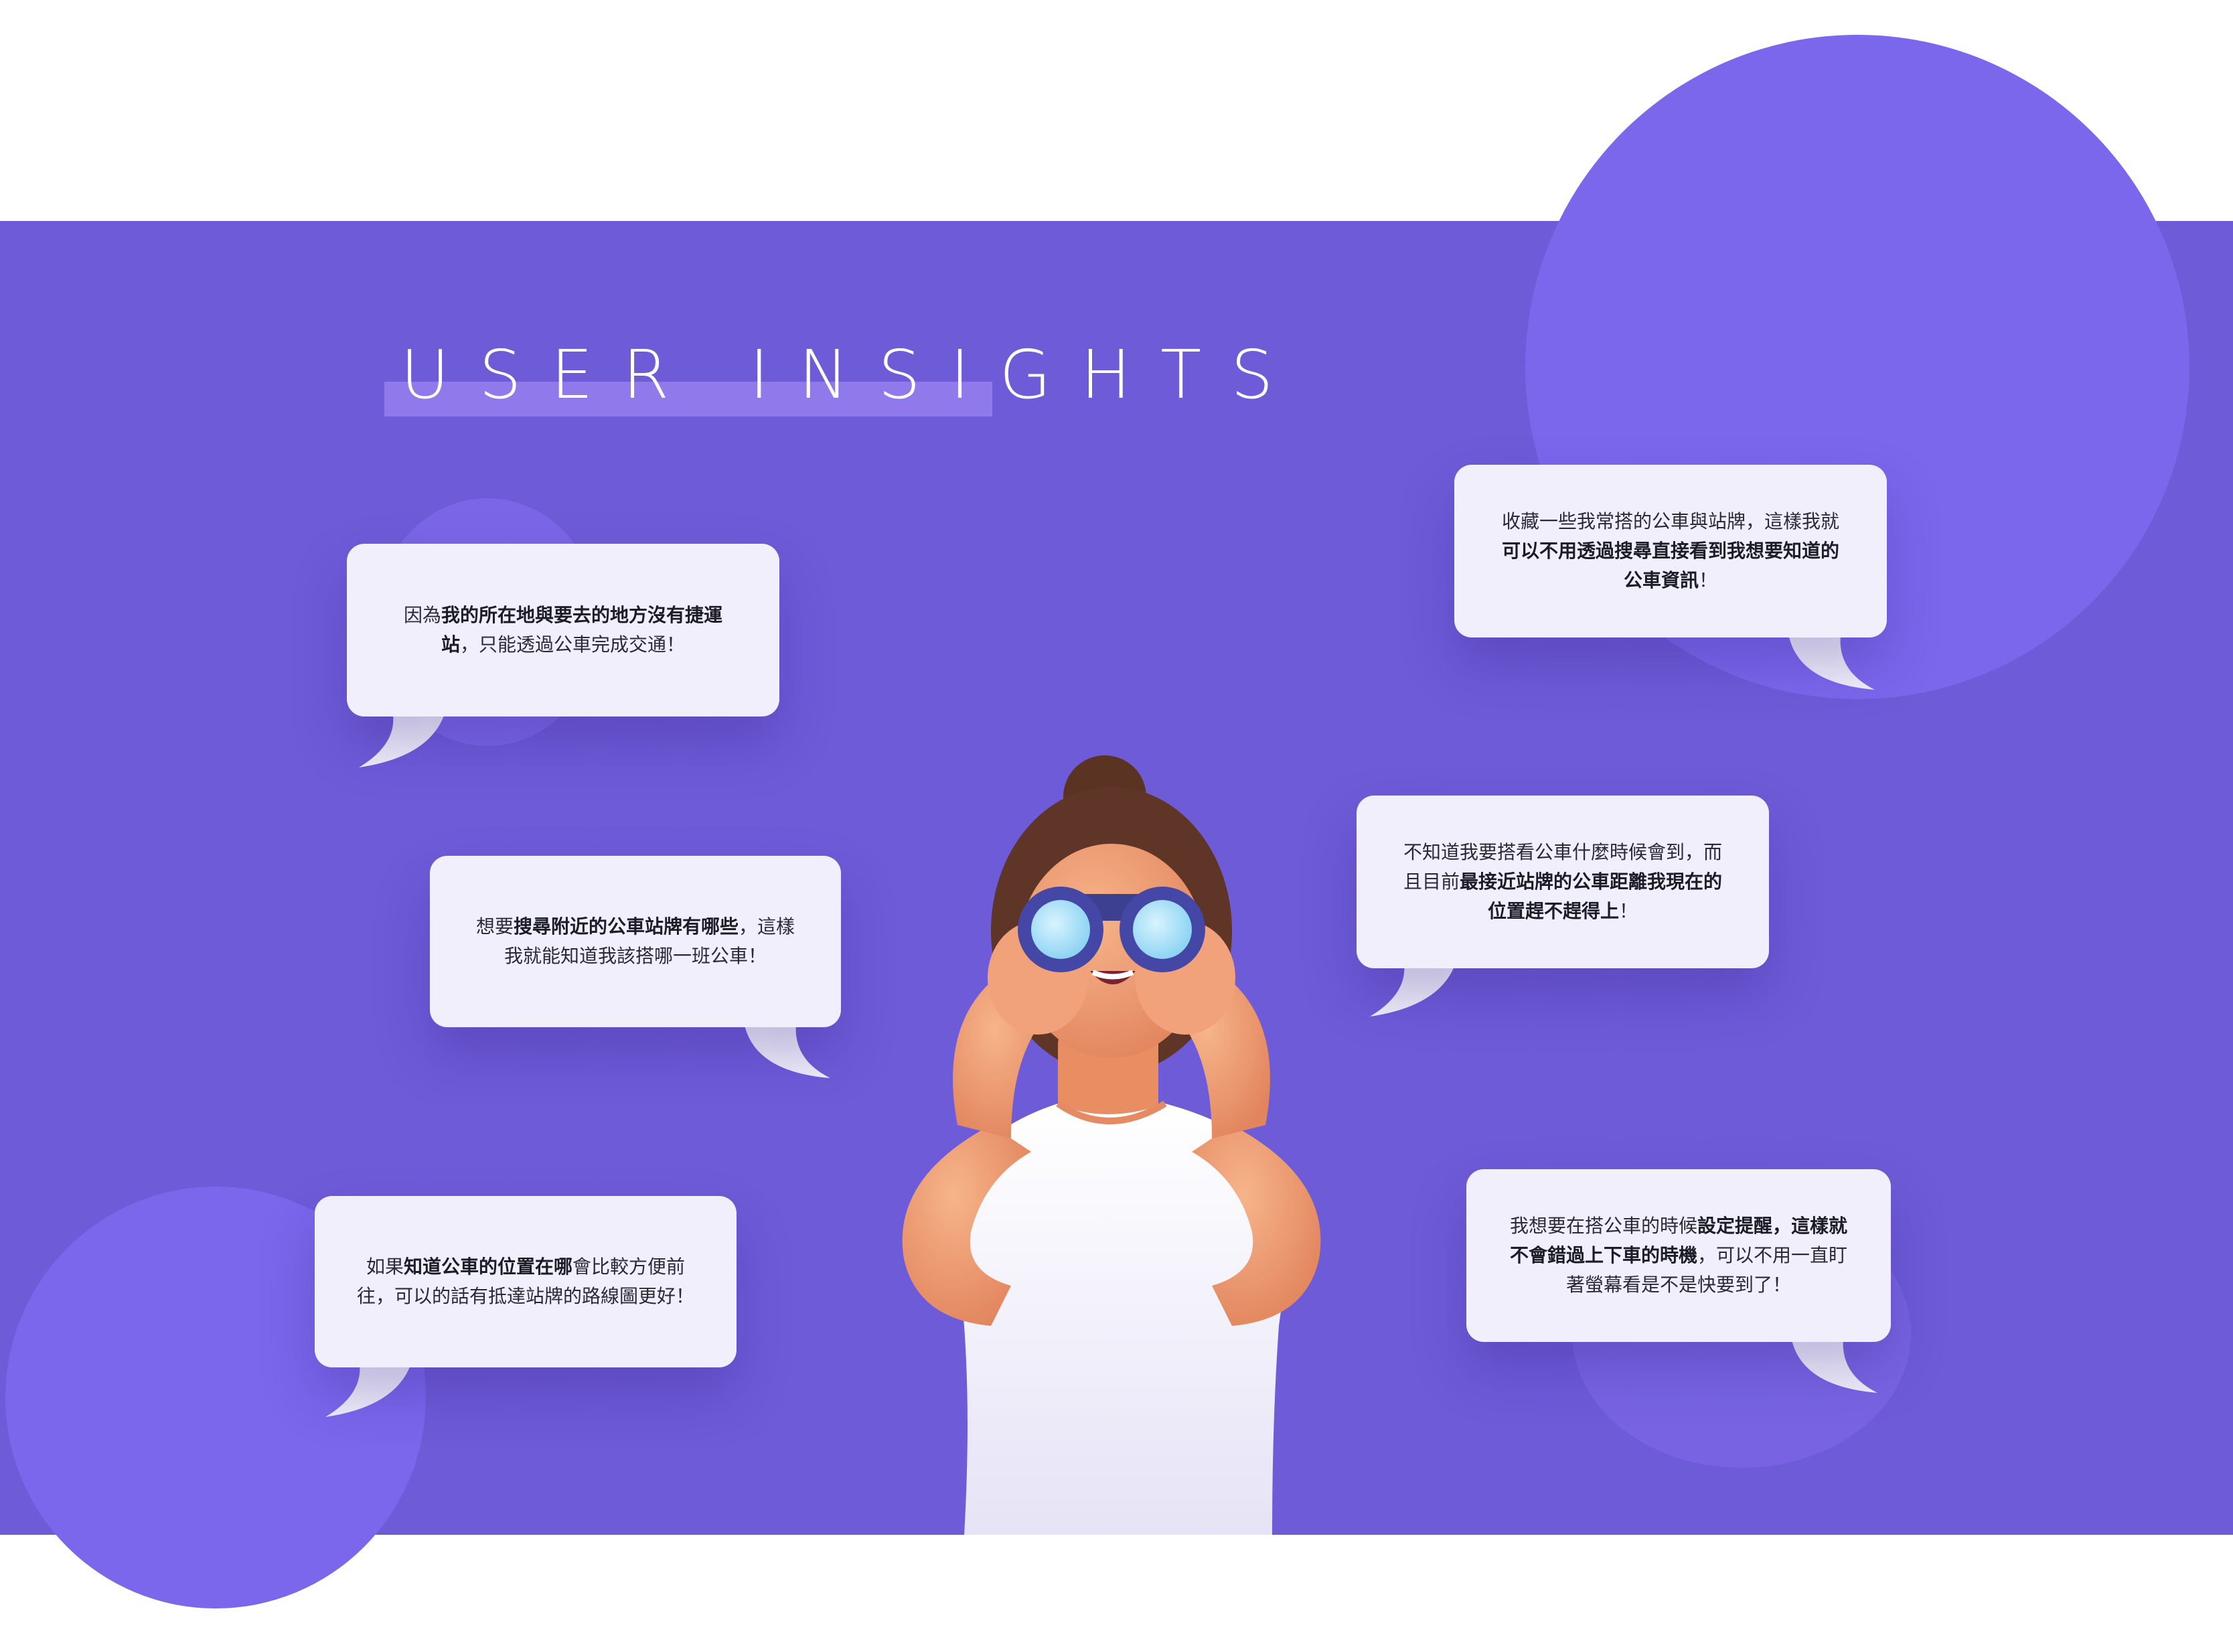 The image size is (2233, 1652). I want to click on insight-text-3: 如果知道公車的位置在哪會比較方便前往，可以的話有抵達站牌的路線圖更好！, so click(525, 1281).